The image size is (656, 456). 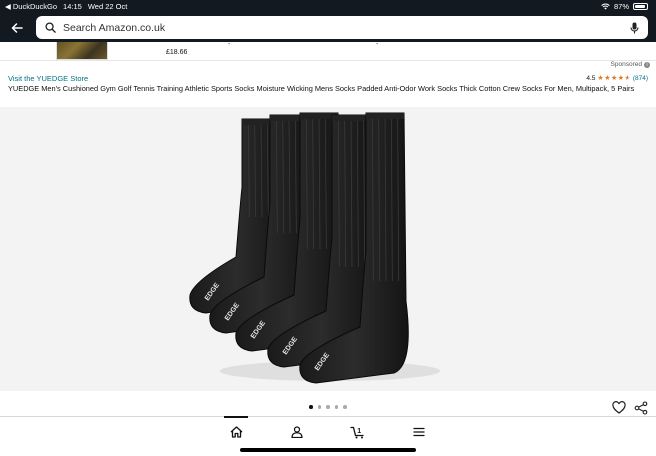 I want to click on nav-home, so click(x=236, y=432).